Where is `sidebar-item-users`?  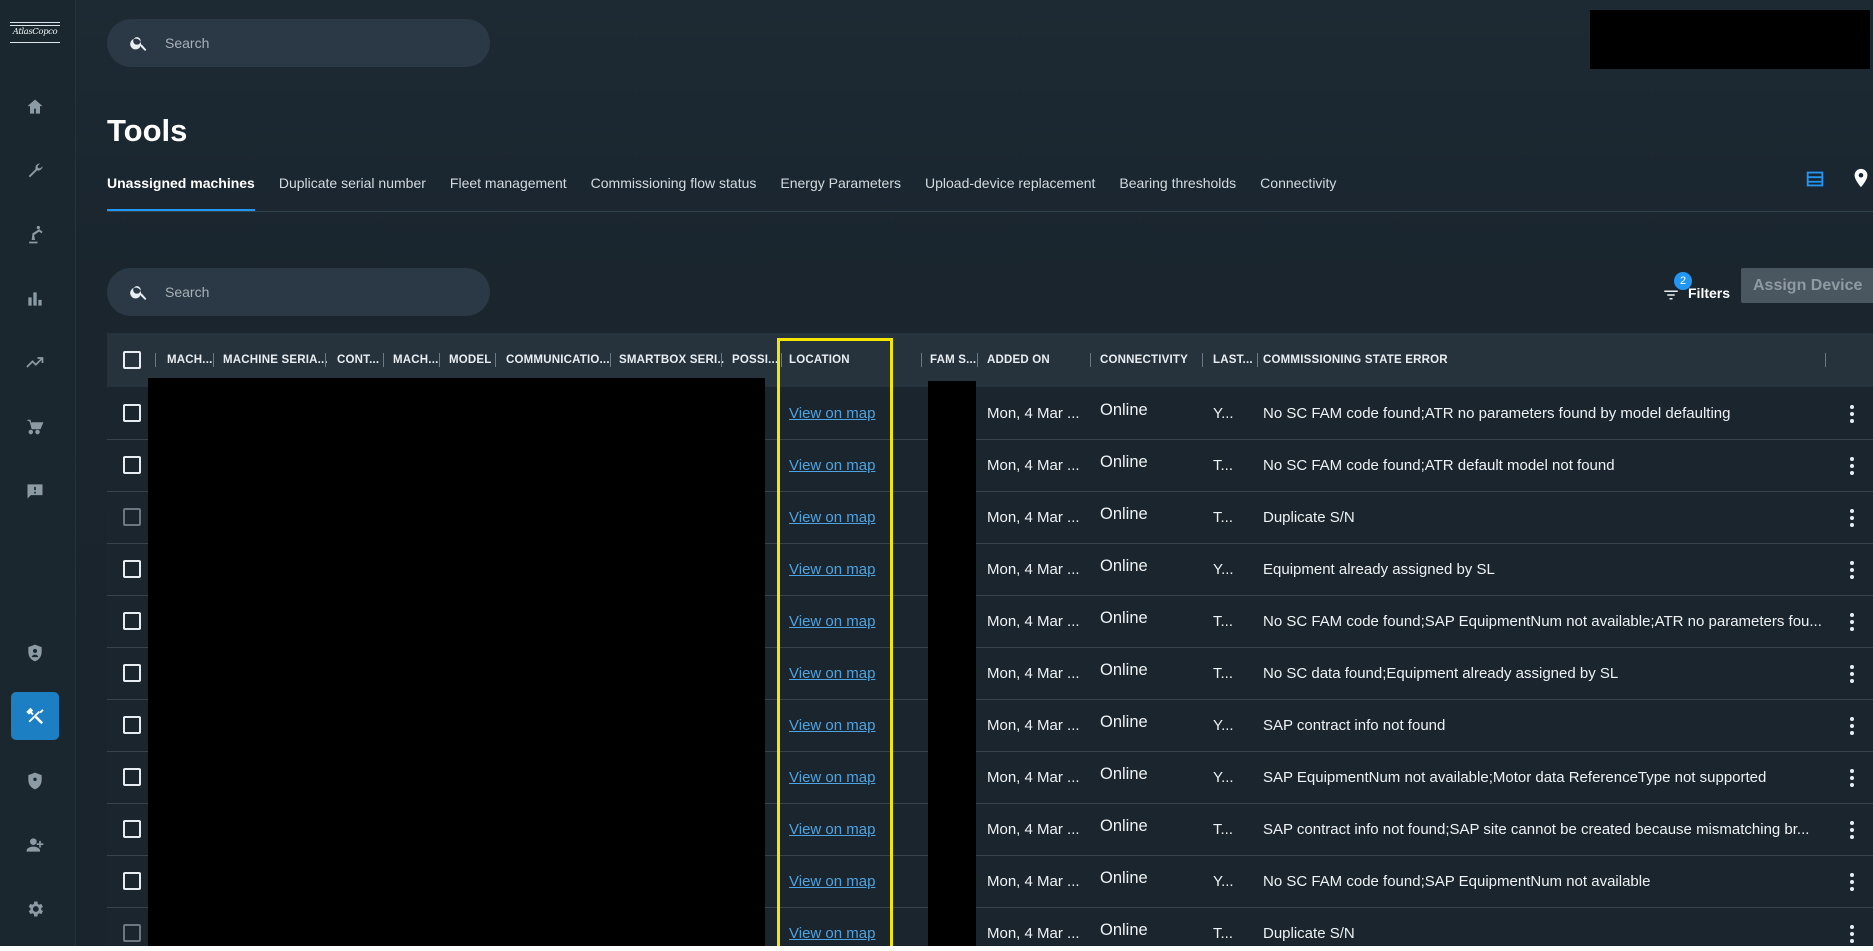
sidebar-item-users is located at coordinates (35, 845).